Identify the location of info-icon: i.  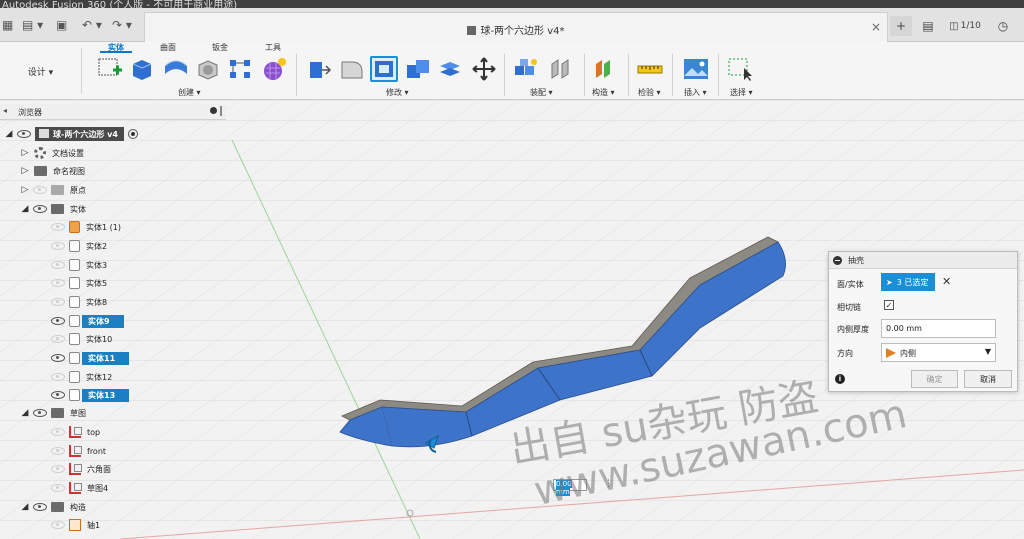
(840, 379).